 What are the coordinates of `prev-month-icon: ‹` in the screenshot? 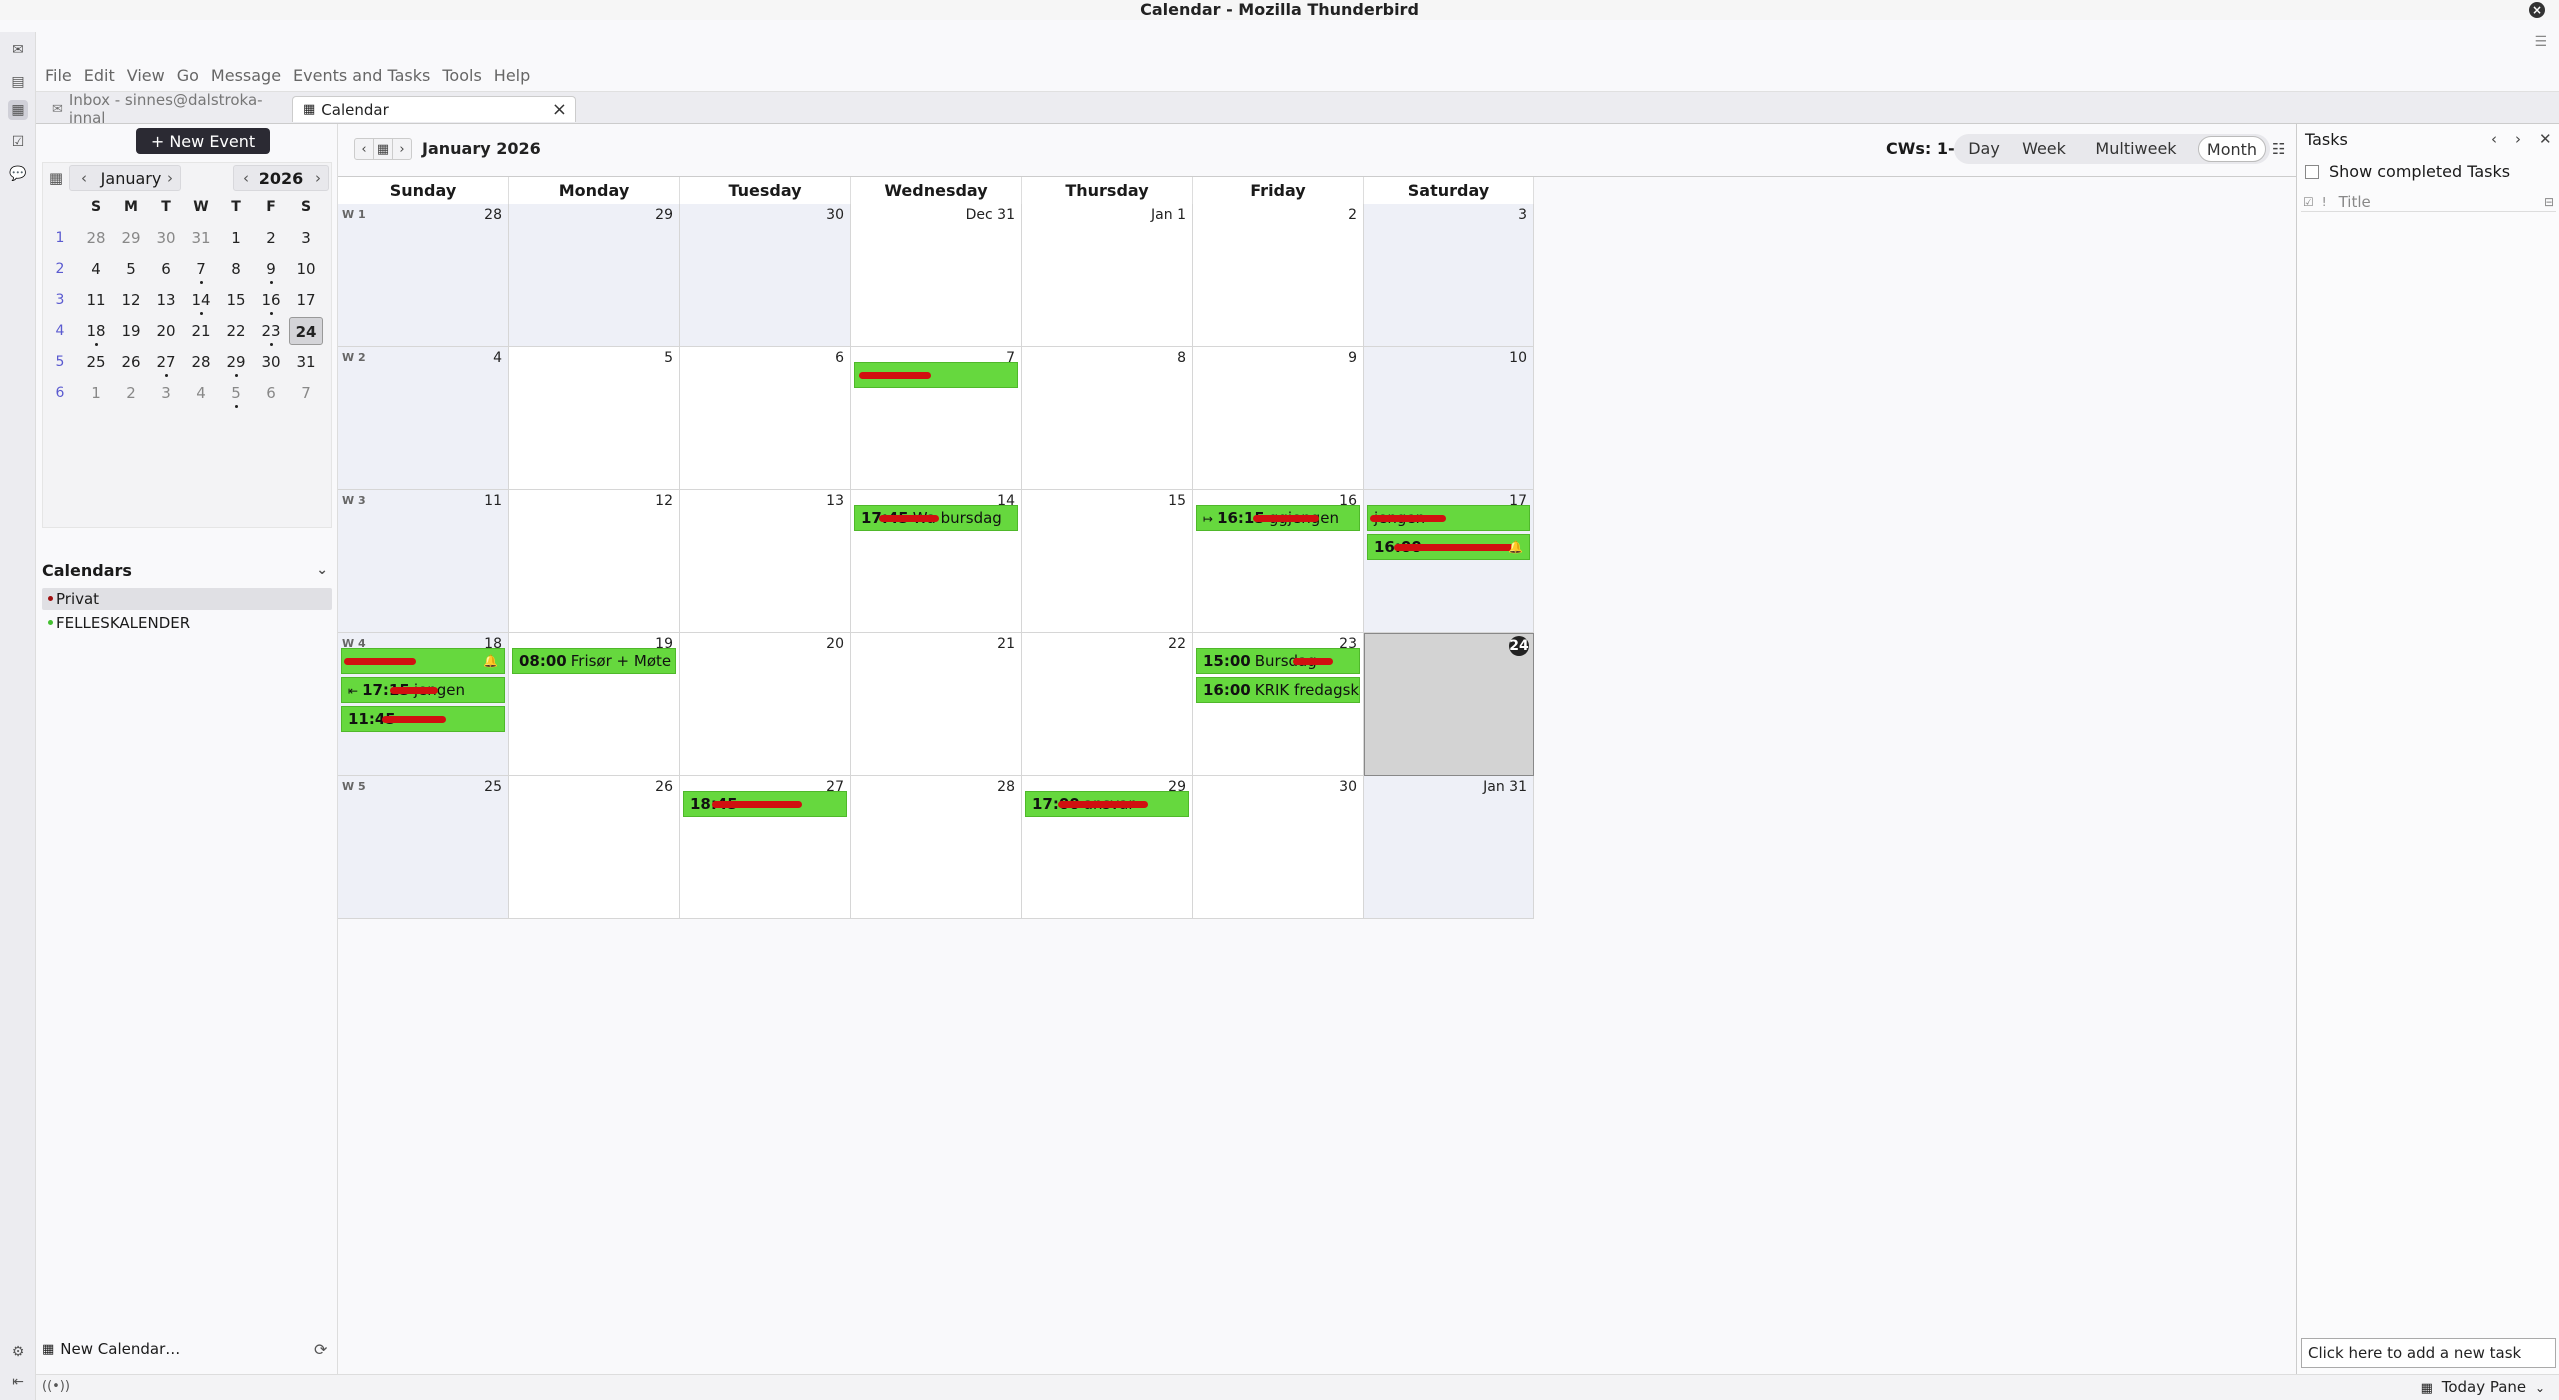 It's located at (84, 178).